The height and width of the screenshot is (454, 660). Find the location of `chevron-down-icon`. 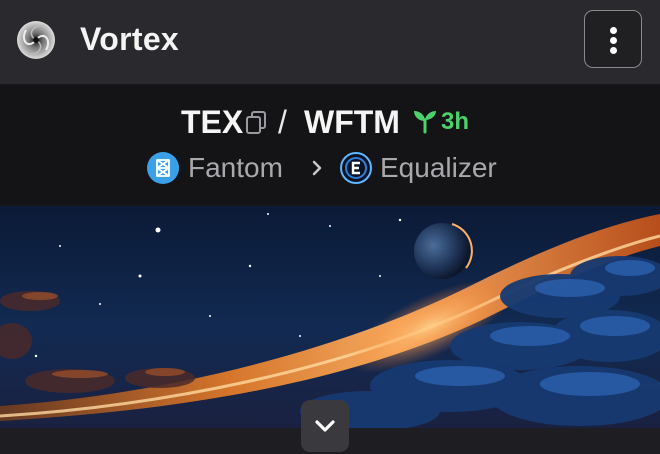

chevron-down-icon is located at coordinates (325, 426).